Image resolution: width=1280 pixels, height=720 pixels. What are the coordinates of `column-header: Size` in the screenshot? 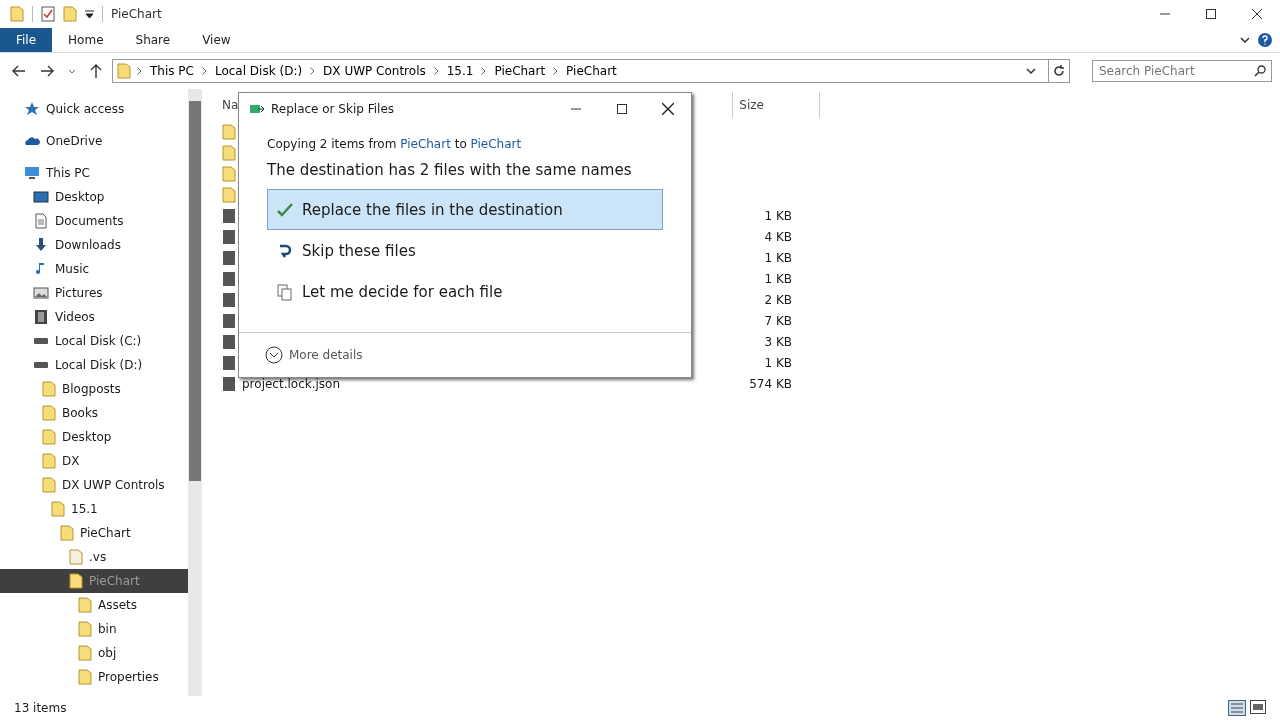 It's located at (776, 105).